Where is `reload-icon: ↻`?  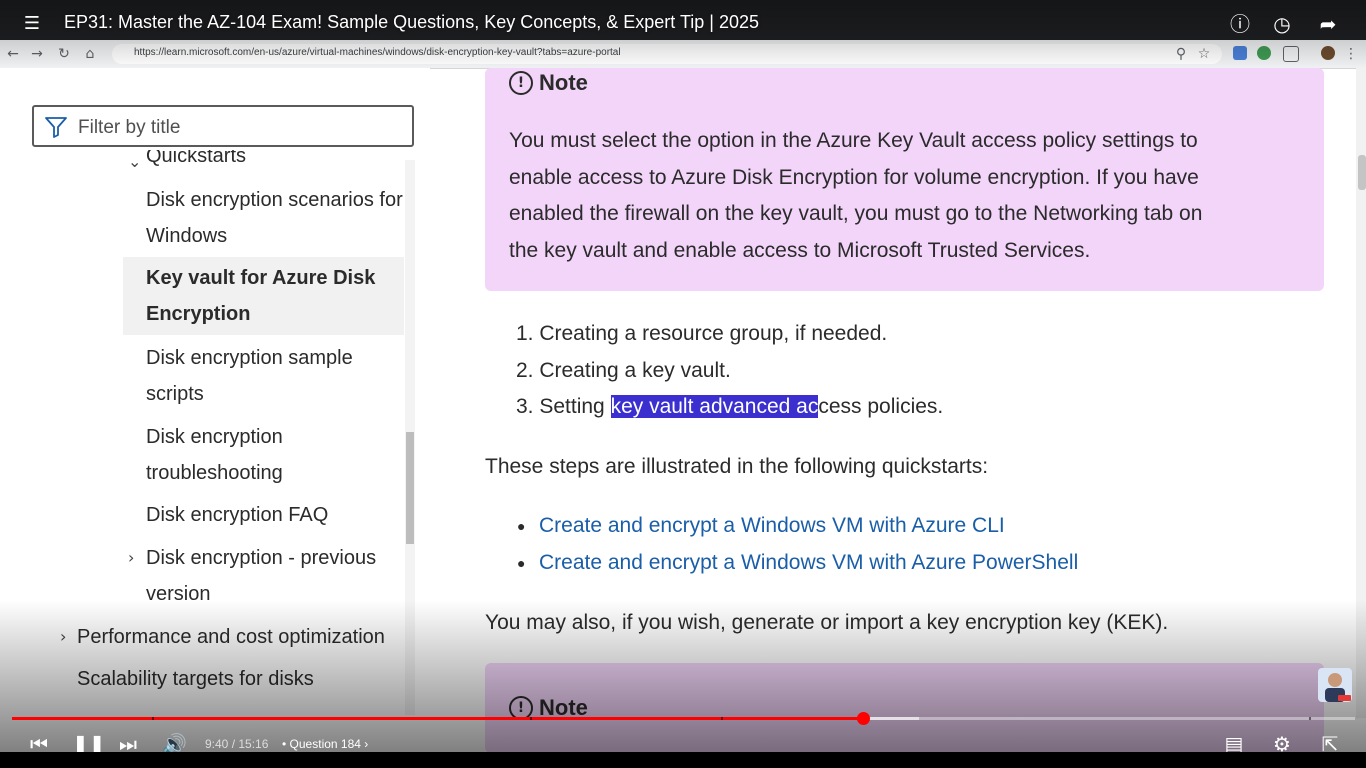 reload-icon: ↻ is located at coordinates (64, 54).